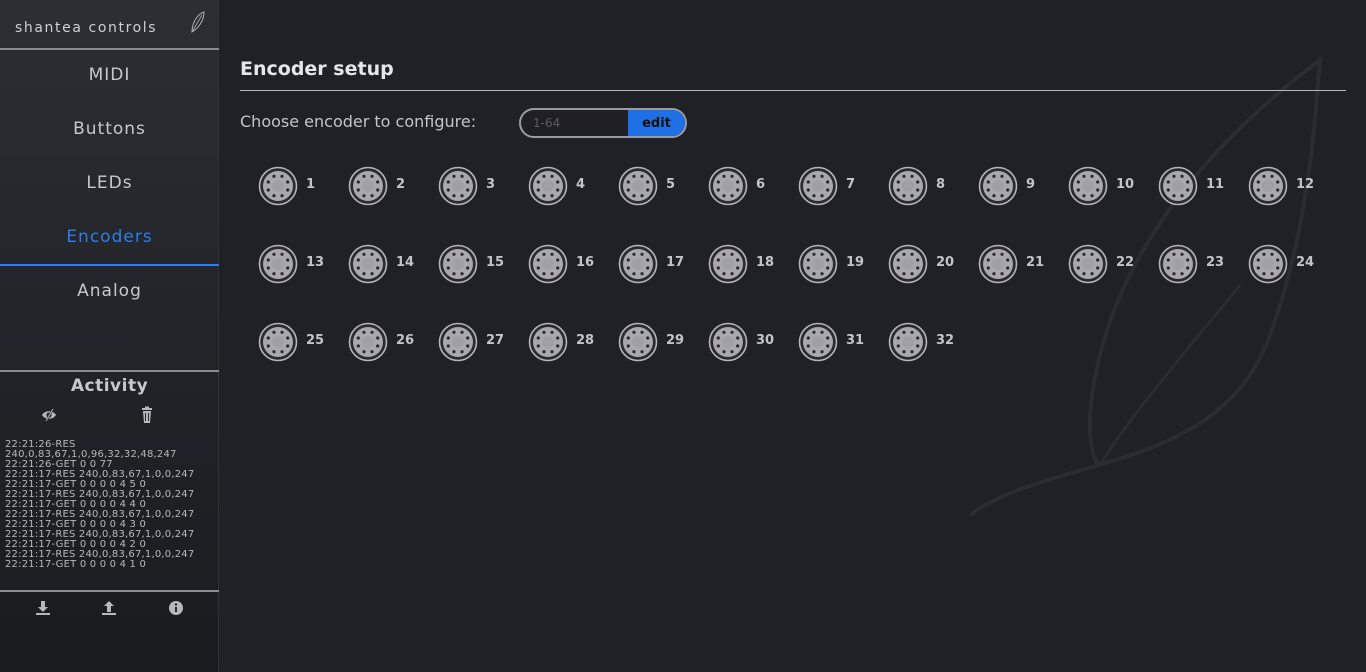  Describe the element at coordinates (76, 565) in the screenshot. I see `log-line: 22:21:17-GET 0 0 0 0 4 1 0` at that location.